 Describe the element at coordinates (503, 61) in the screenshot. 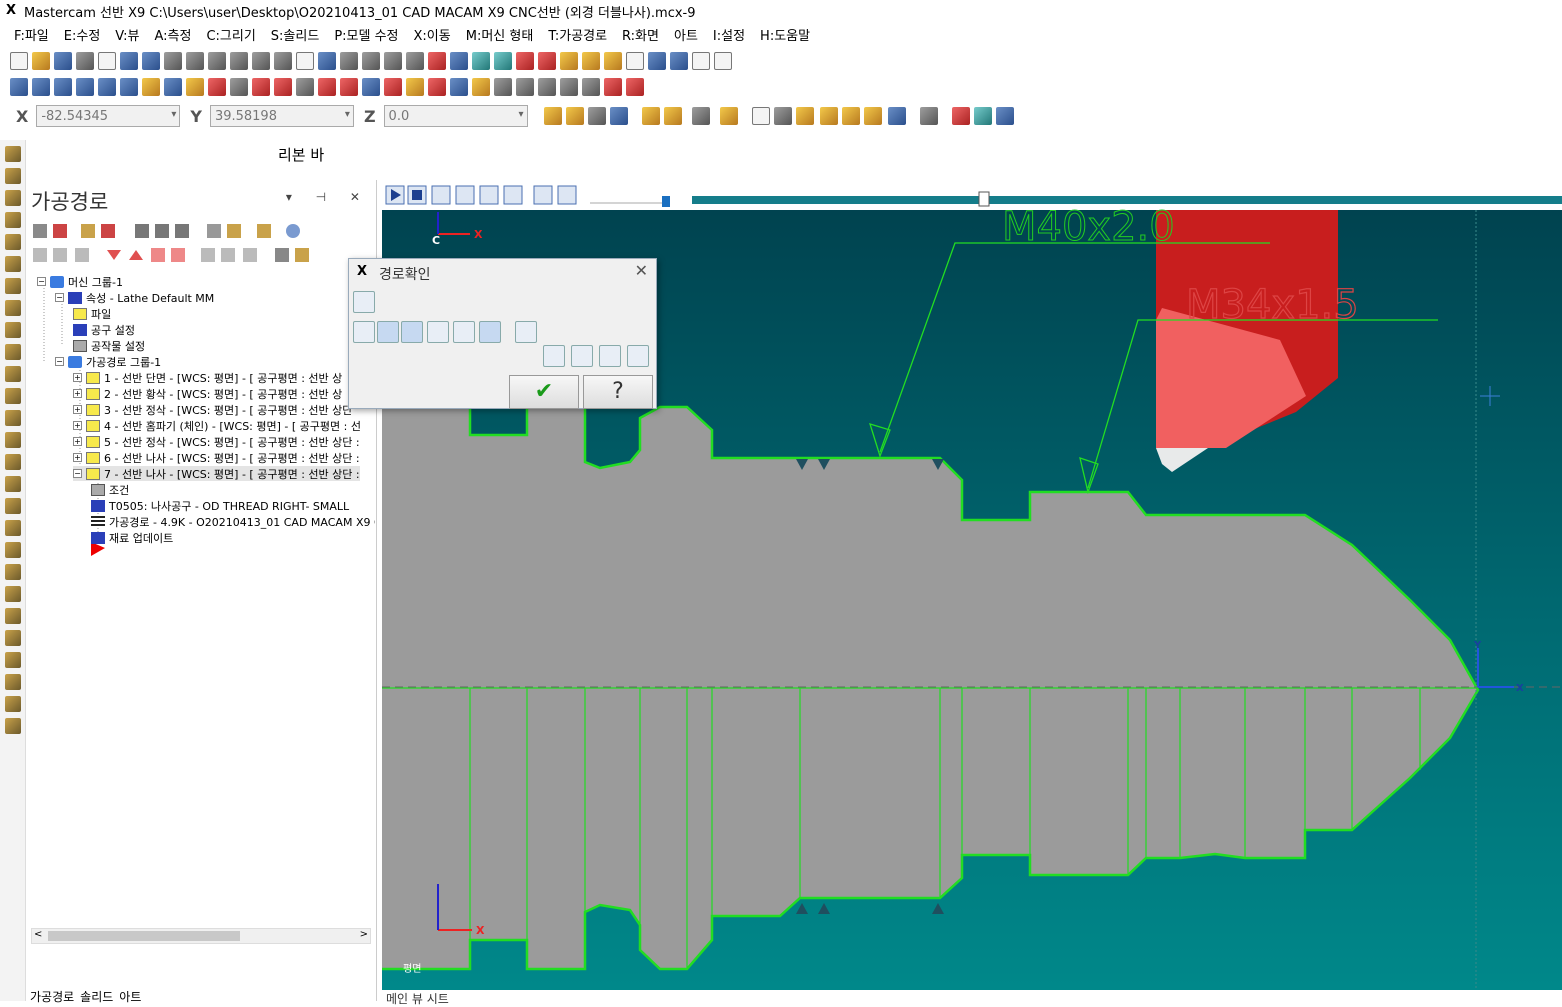

I see `wireframe-icon` at that location.